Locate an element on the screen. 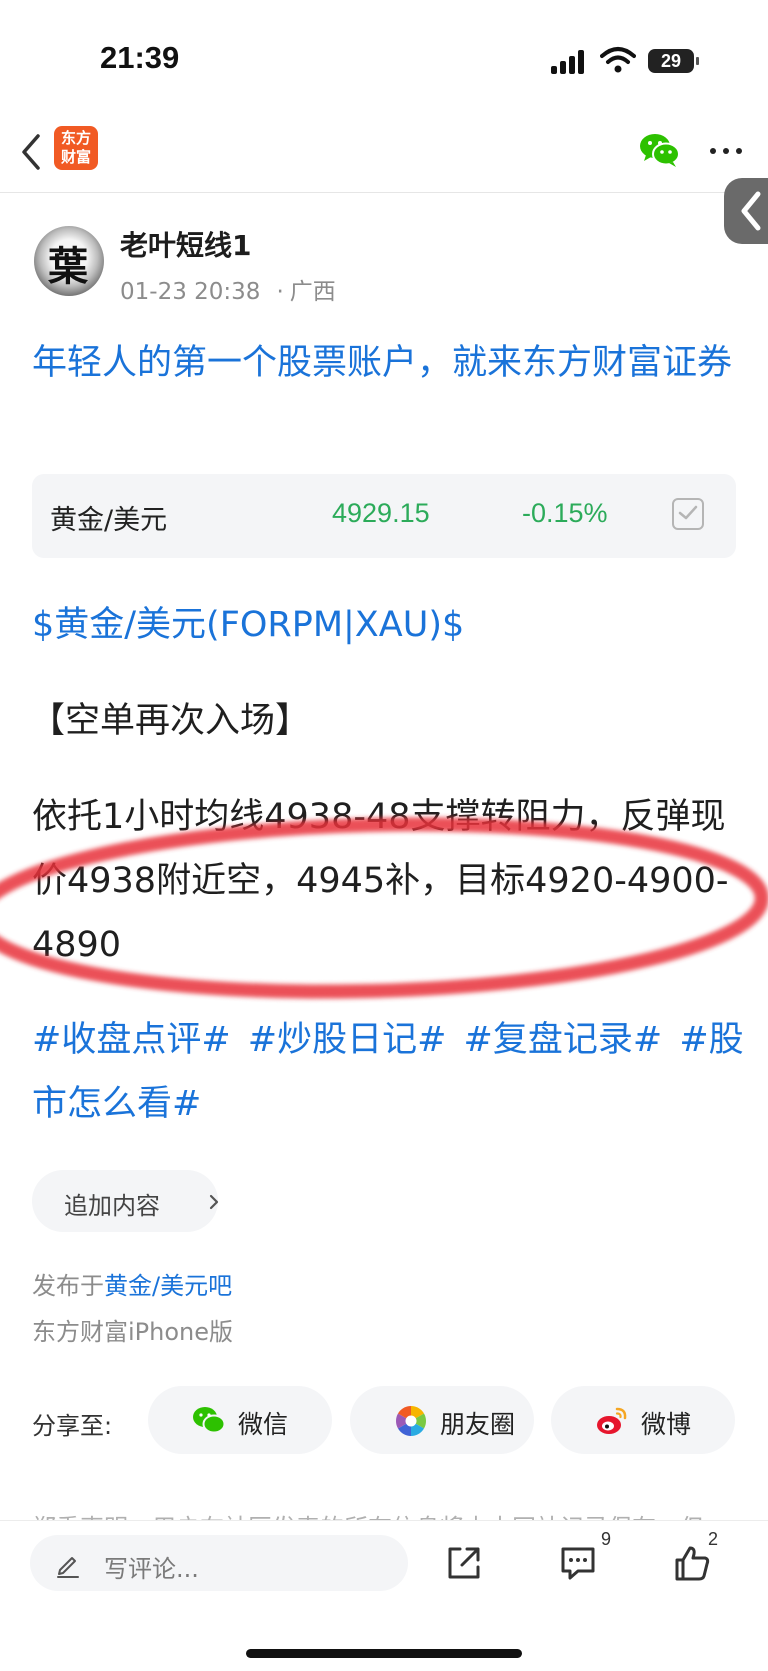  published-in: 发布于黄金/美元吧 is located at coordinates (132, 1283).